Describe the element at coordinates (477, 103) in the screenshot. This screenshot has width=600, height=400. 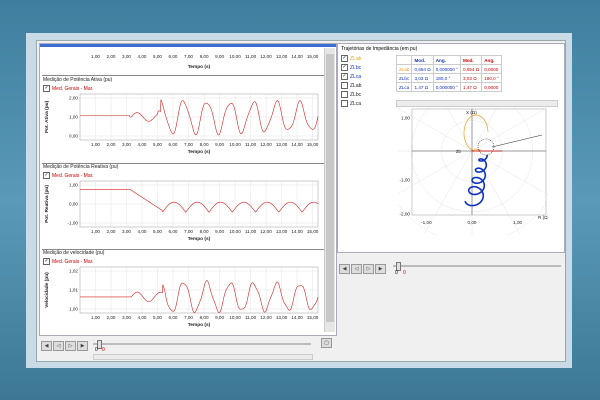
I see `table-scrollbar` at that location.